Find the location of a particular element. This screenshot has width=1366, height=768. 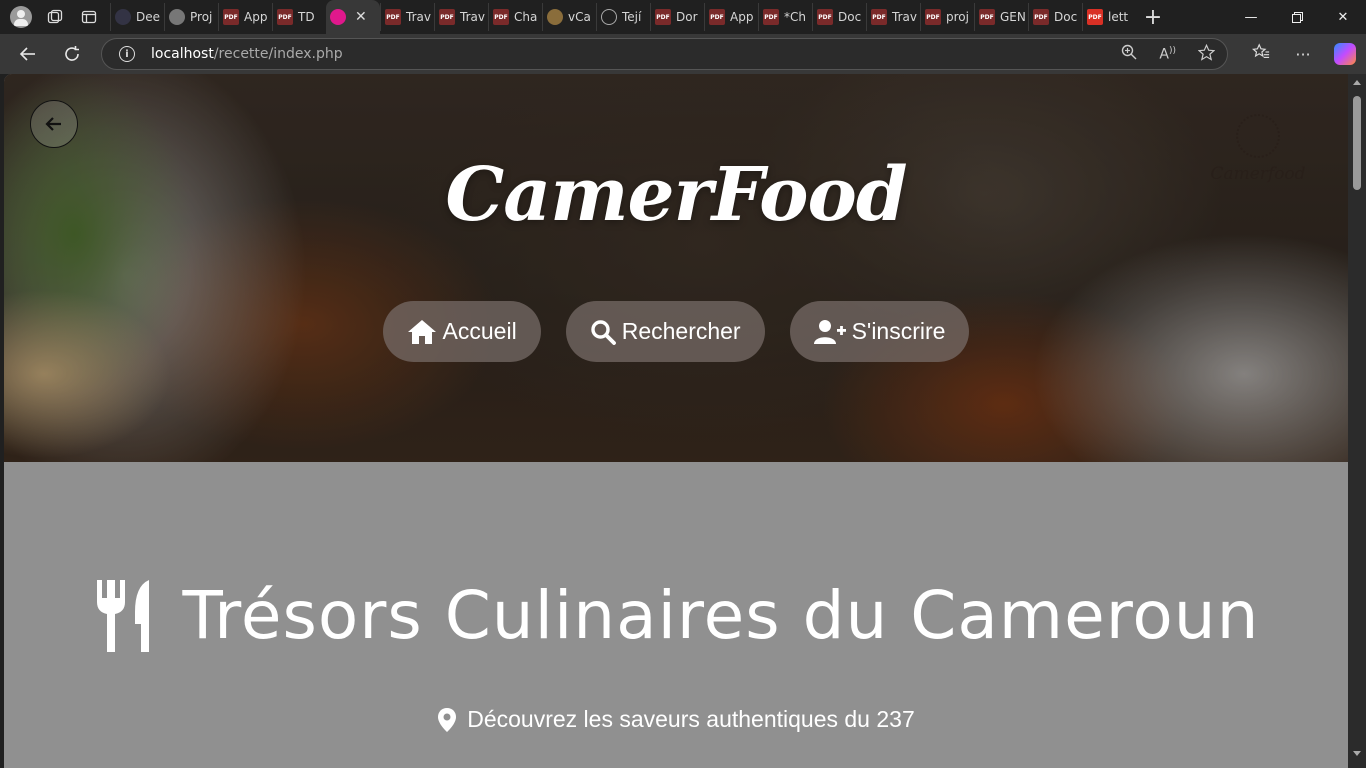

browser-tab: Tejí is located at coordinates (623, 17).